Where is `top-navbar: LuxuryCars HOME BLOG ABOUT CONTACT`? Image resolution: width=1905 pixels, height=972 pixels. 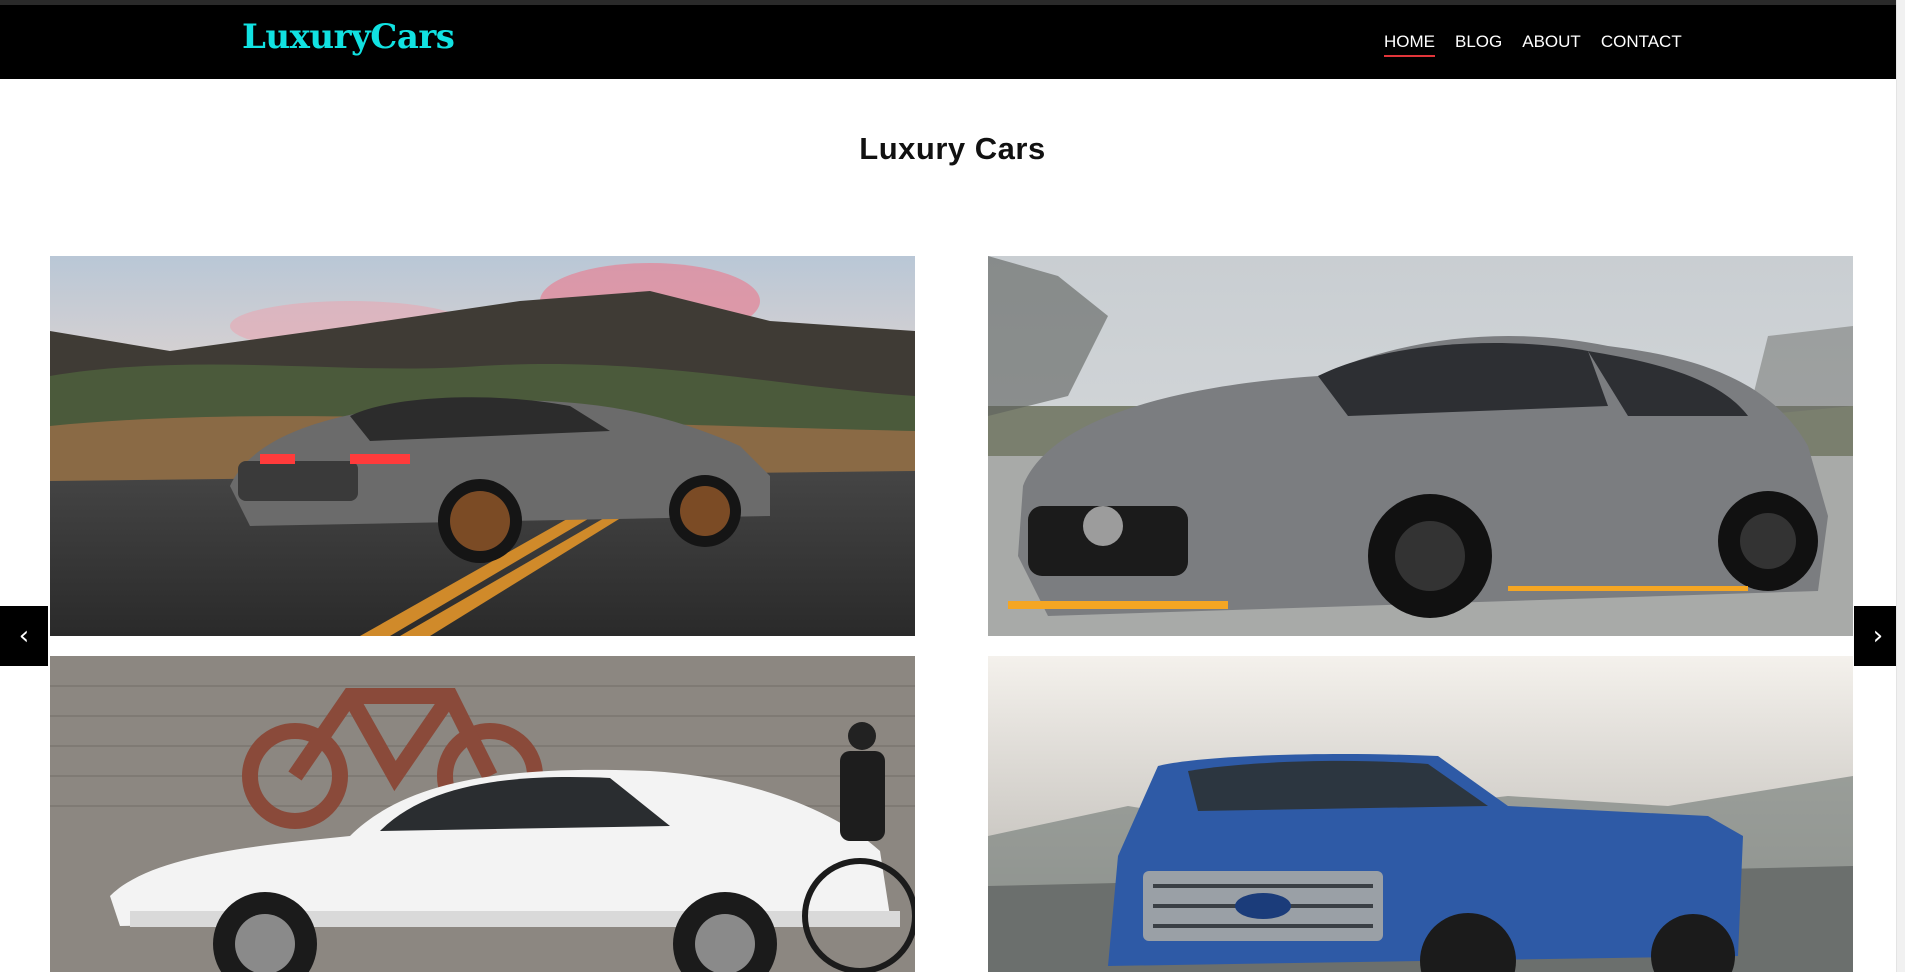 top-navbar: LuxuryCars HOME BLOG ABOUT CONTACT is located at coordinates (952, 39).